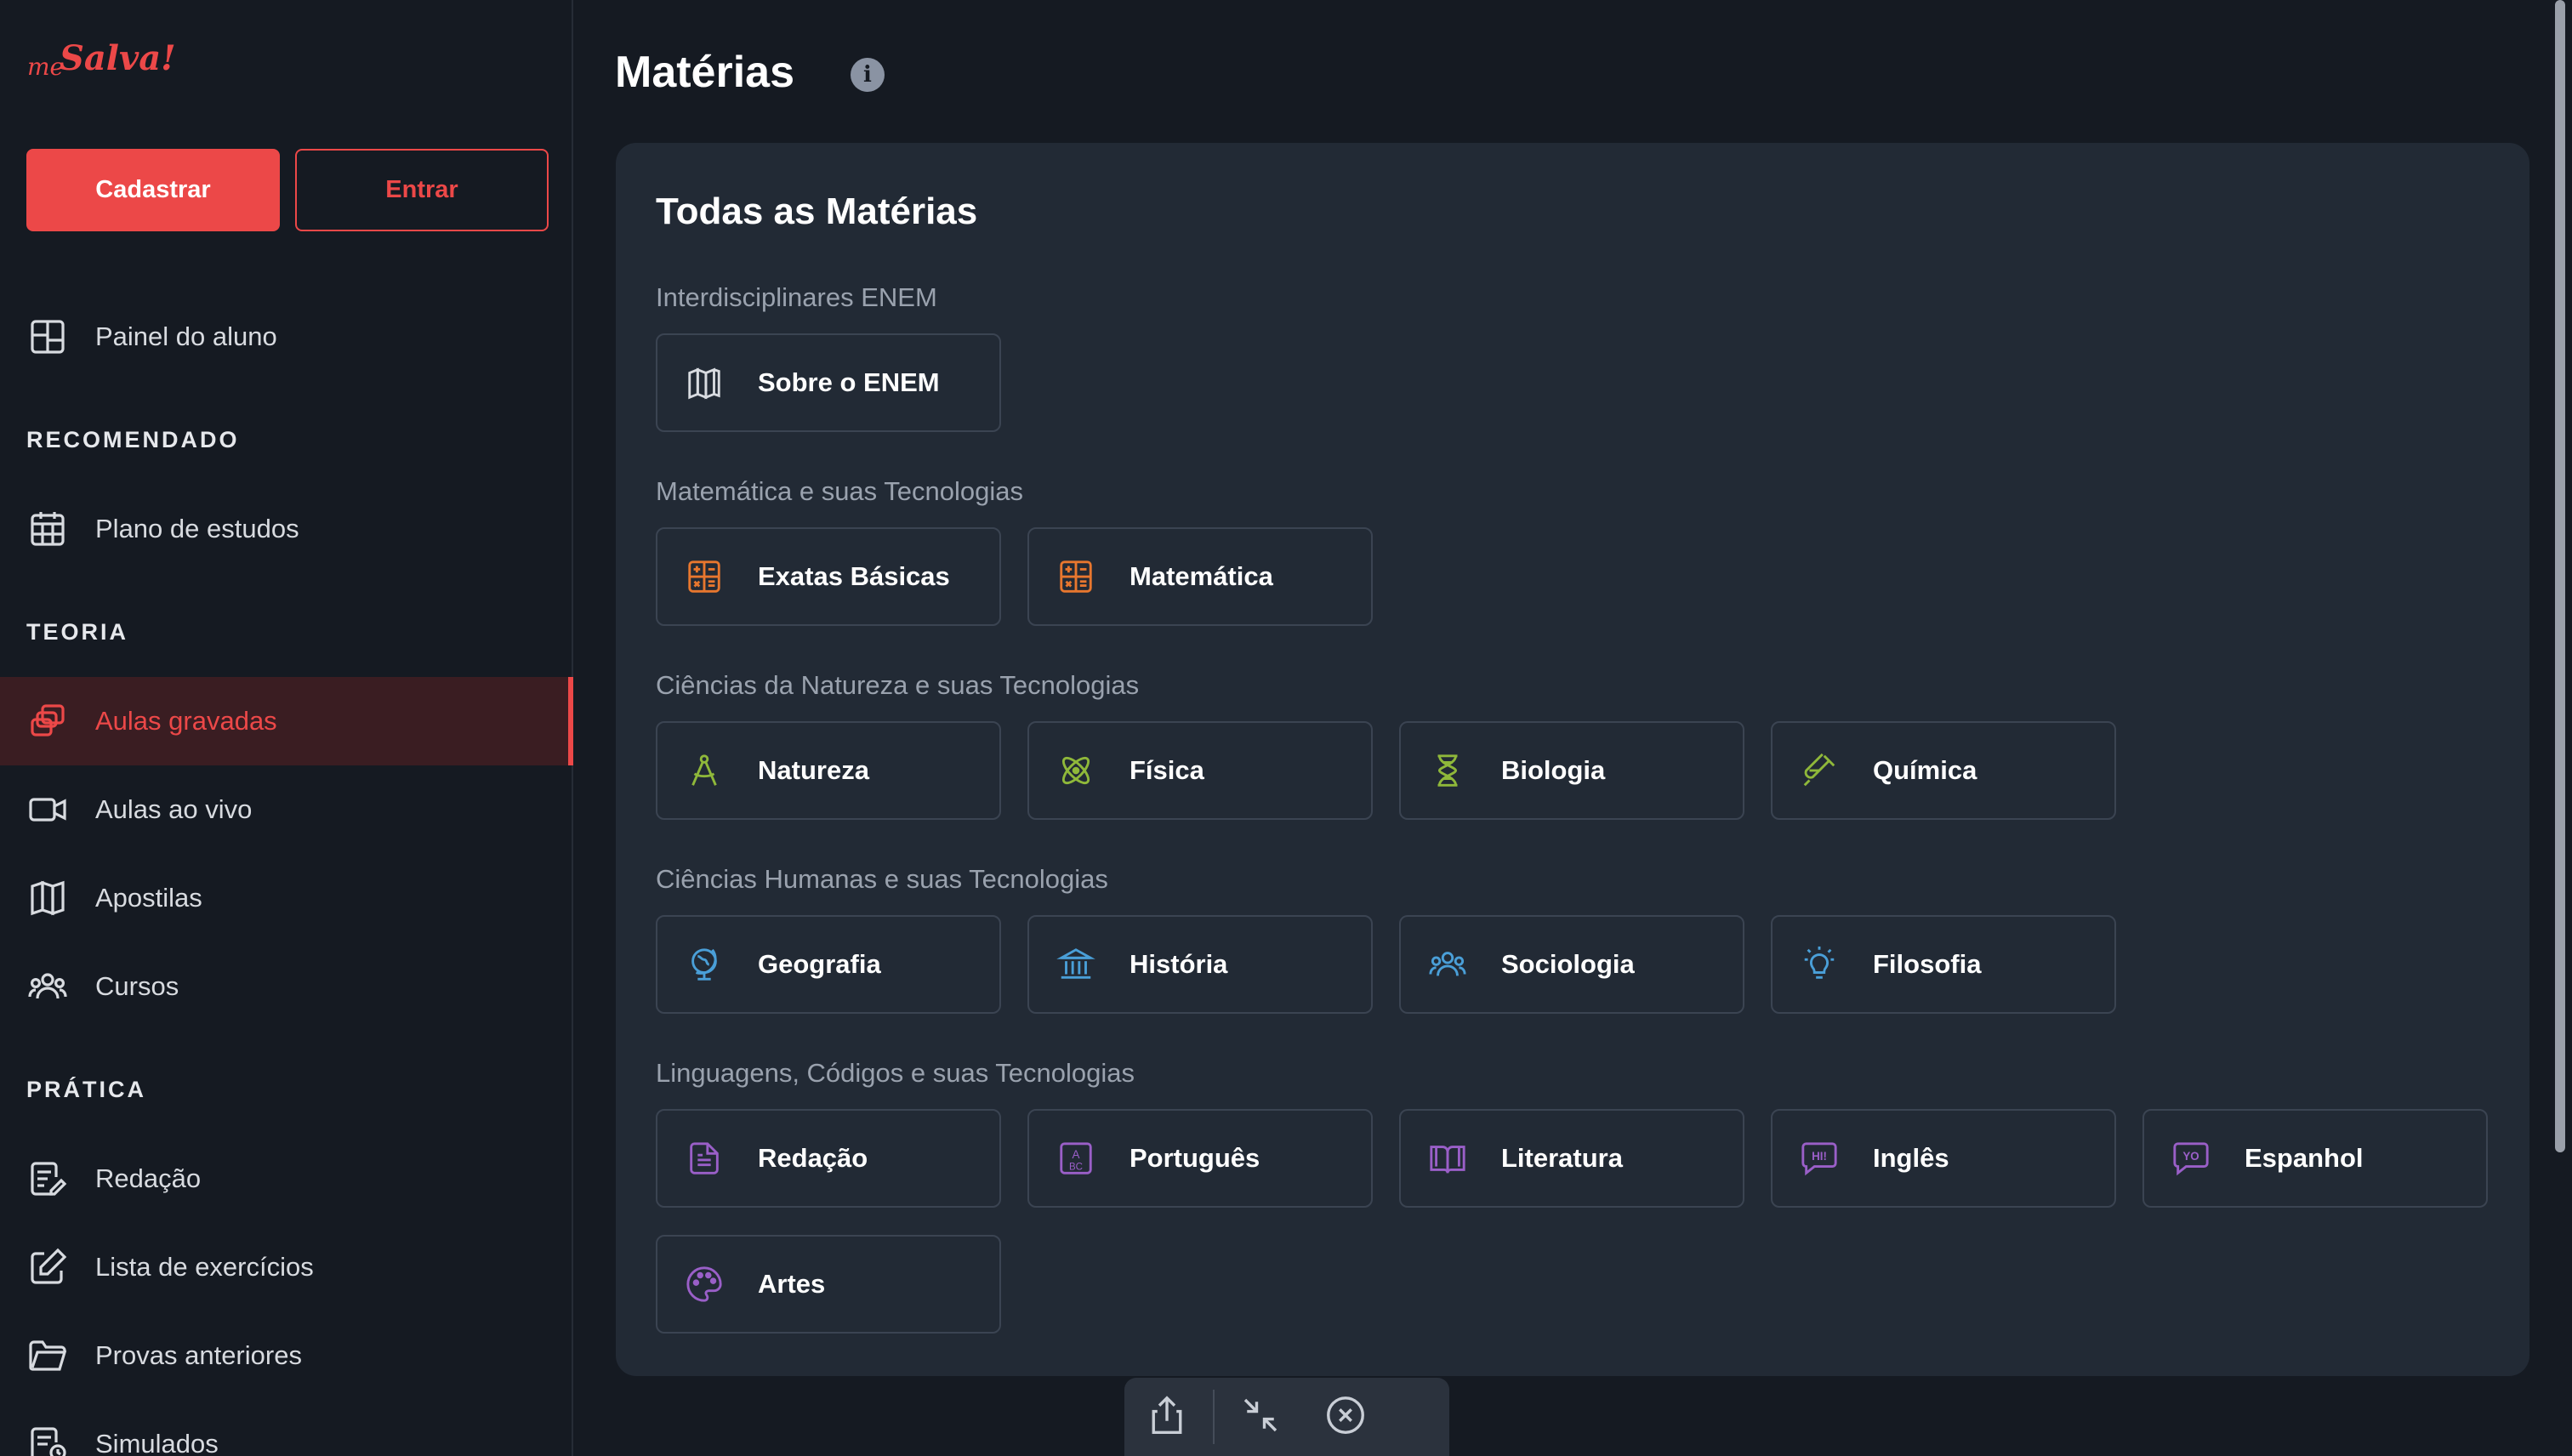 Image resolution: width=2572 pixels, height=1456 pixels. Describe the element at coordinates (705, 1158) in the screenshot. I see `document-icon` at that location.